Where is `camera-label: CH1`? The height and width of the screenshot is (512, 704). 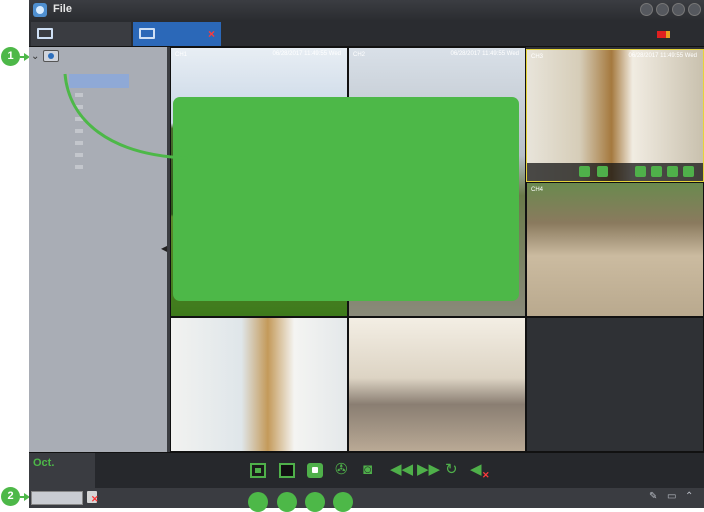
camera-label: CH1 is located at coordinates (181, 55).